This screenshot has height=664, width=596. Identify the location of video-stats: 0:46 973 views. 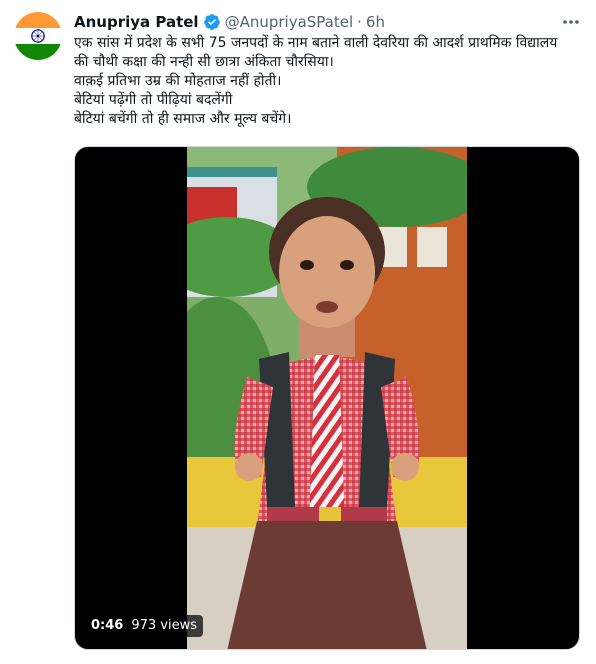
(144, 626).